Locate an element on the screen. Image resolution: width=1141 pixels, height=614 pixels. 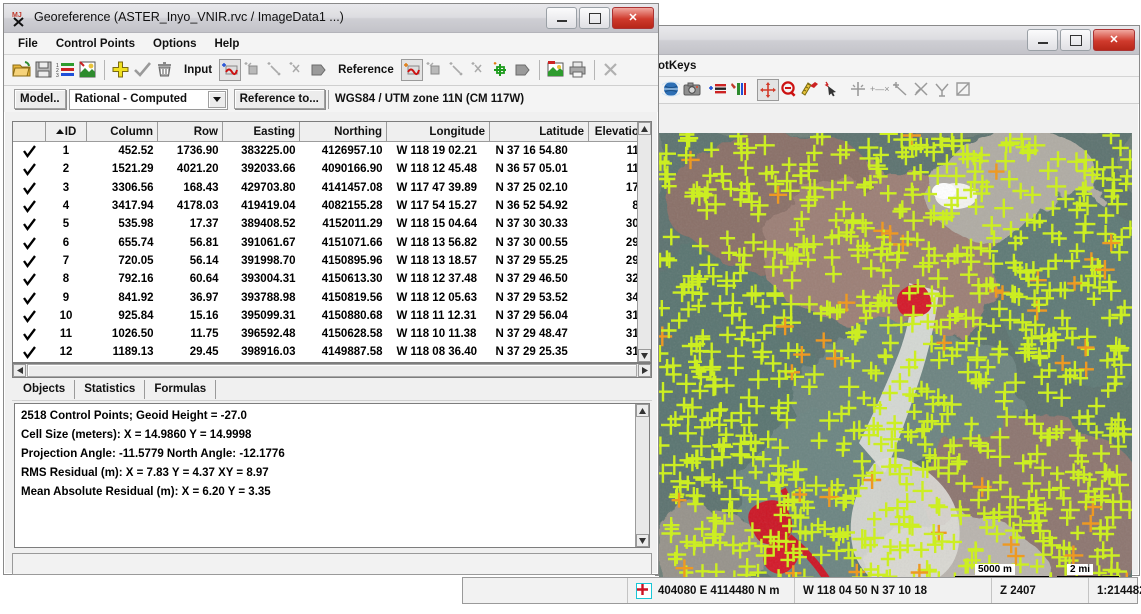
column-header-northing: Northing is located at coordinates (343, 132).